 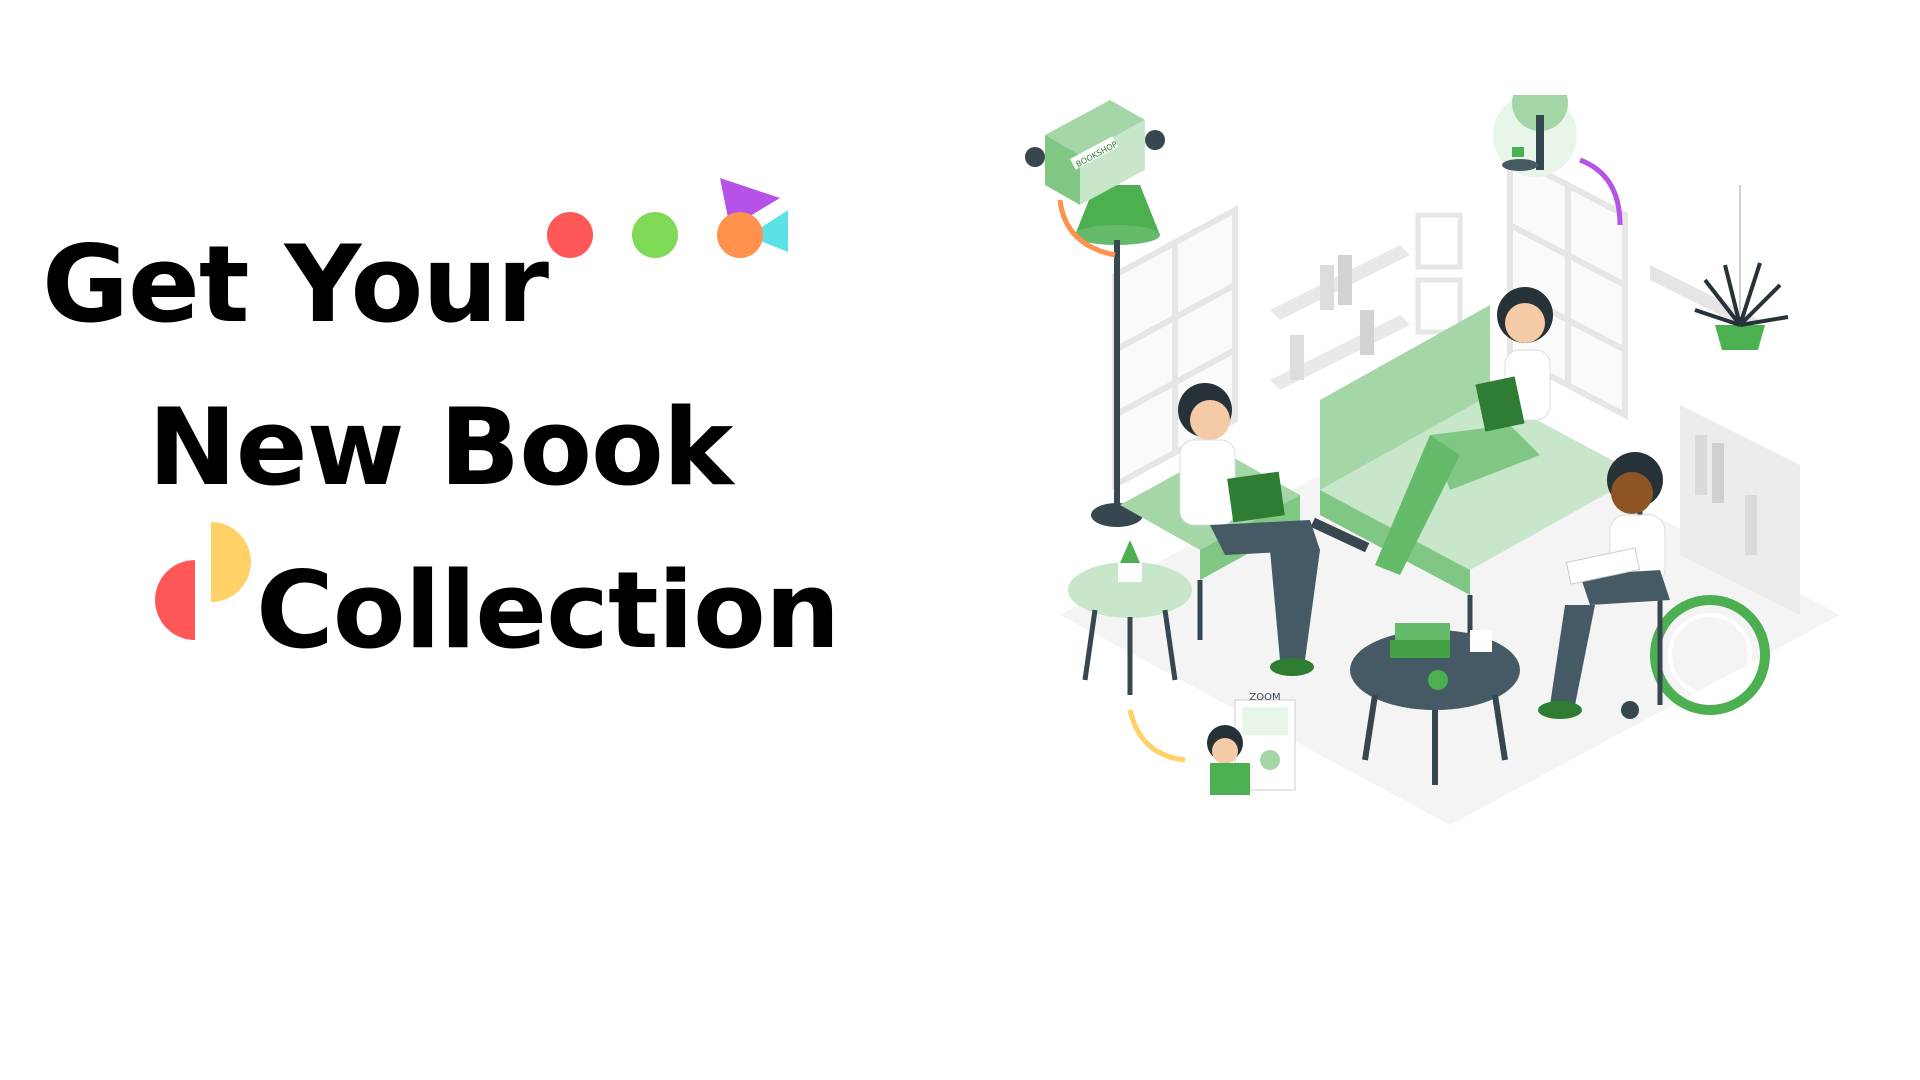 I want to click on yellow-half-circle-icon, so click(x=231, y=562).